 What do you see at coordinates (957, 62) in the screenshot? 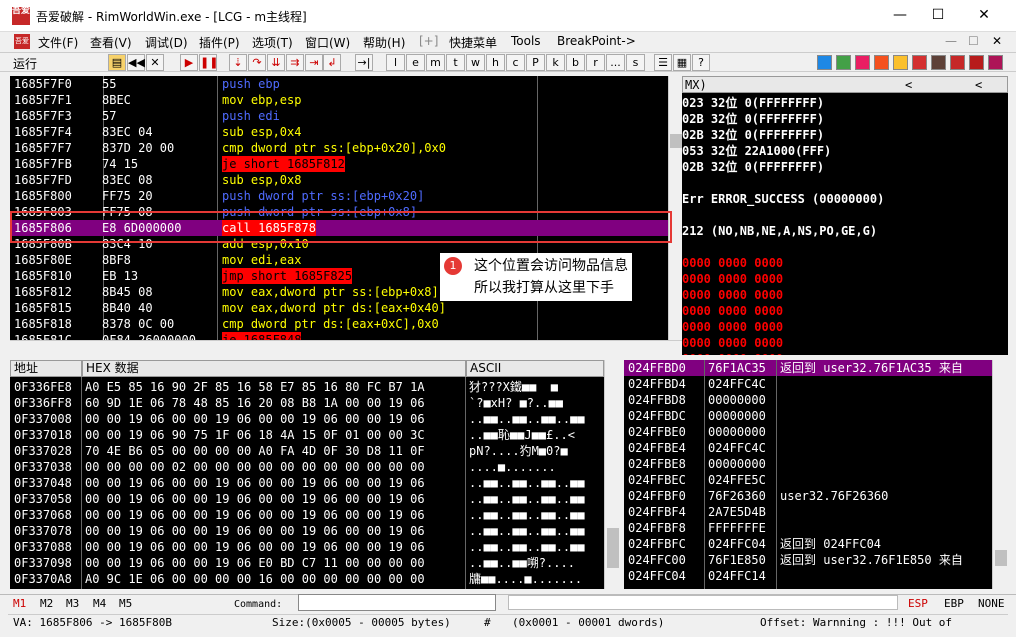
I see `plugin-8-icon` at bounding box center [957, 62].